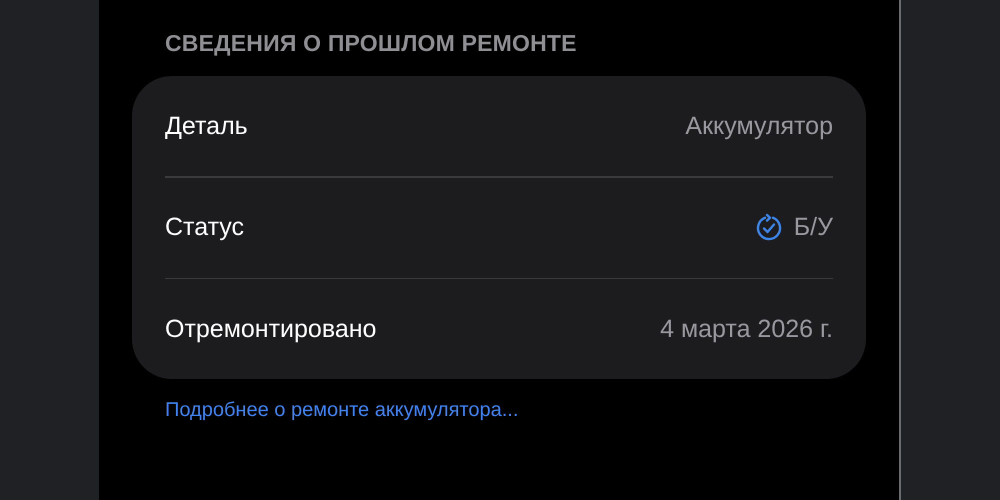  I want to click on section-title: СВЕДЕНИЯ О ПРОШЛОМ РЕМОНТЕ, so click(371, 44).